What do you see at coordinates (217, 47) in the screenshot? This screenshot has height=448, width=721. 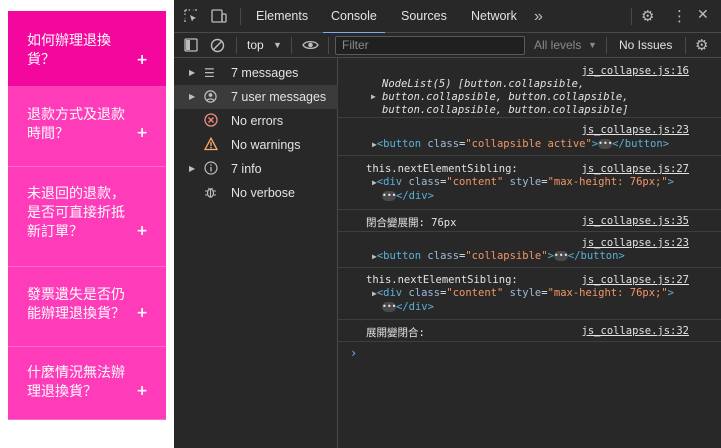 I see `clear-console-icon` at bounding box center [217, 47].